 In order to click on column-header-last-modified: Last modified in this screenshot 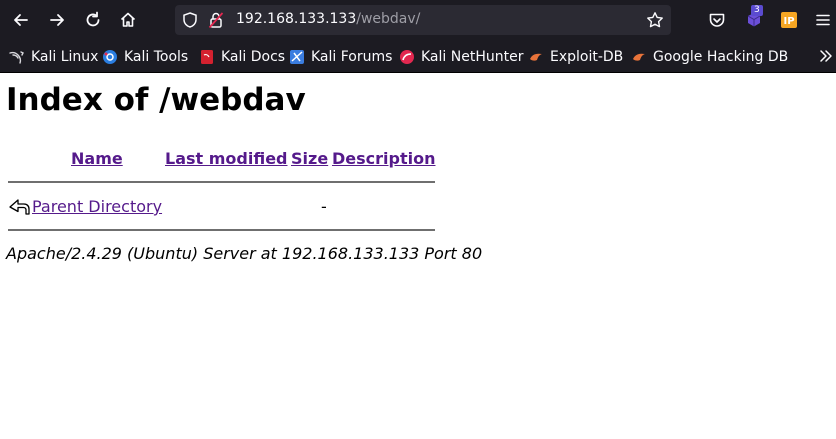, I will do `click(226, 158)`.